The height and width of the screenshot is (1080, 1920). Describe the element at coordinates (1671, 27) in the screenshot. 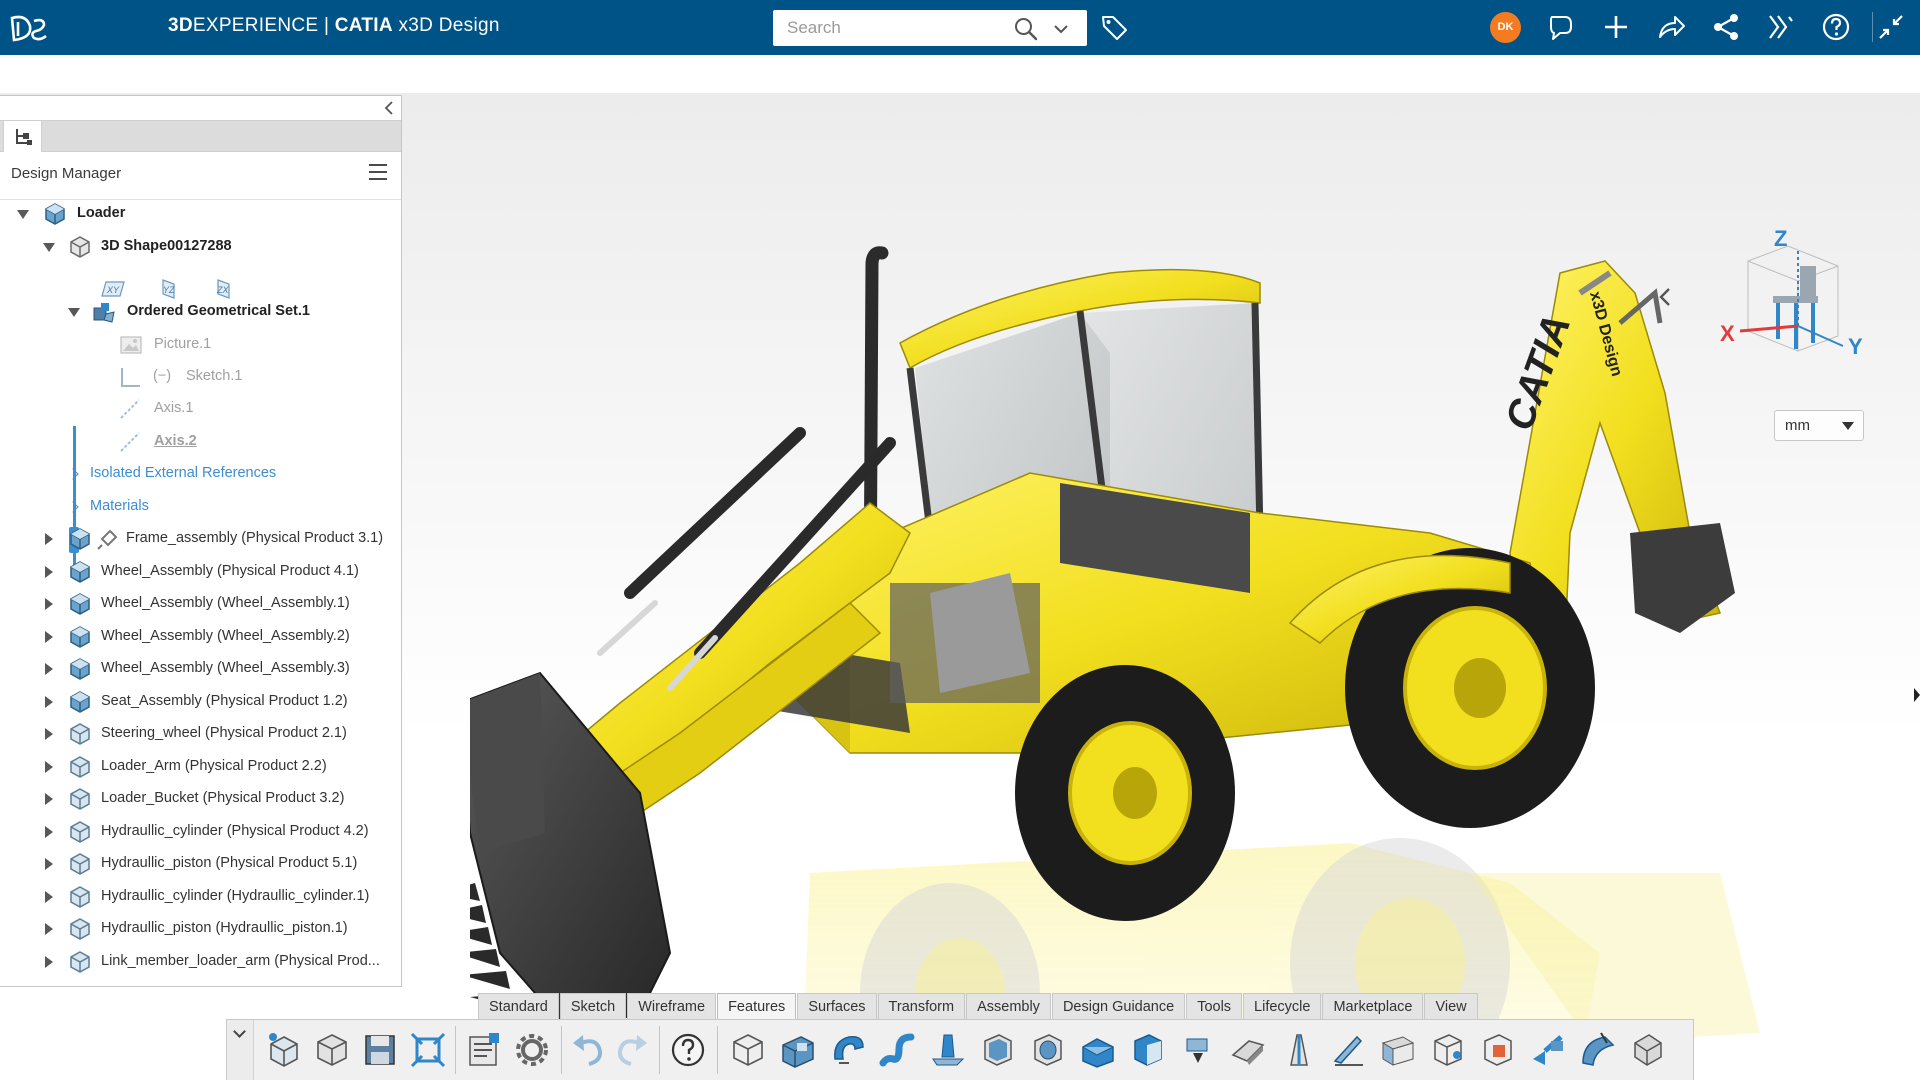

I see `share-icon` at that location.